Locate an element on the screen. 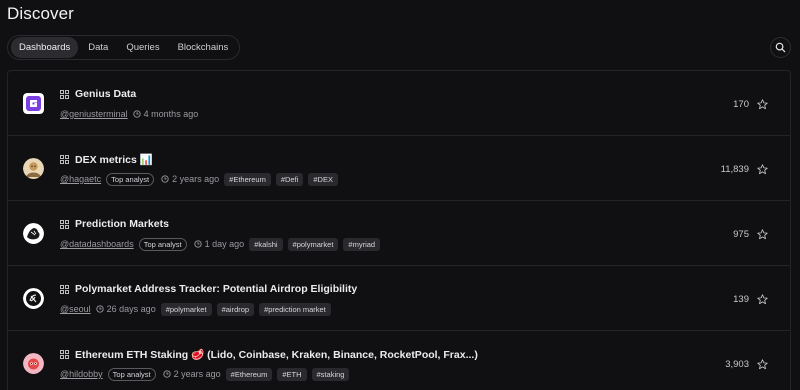 Image resolution: width=800 pixels, height=390 pixels. author-link: @datadashboards is located at coordinates (97, 244).